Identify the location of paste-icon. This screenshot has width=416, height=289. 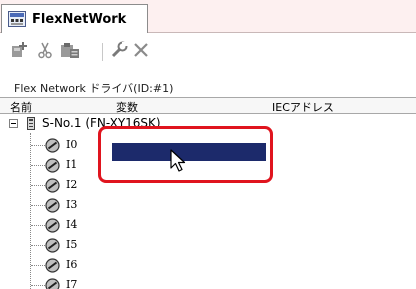
(70, 51).